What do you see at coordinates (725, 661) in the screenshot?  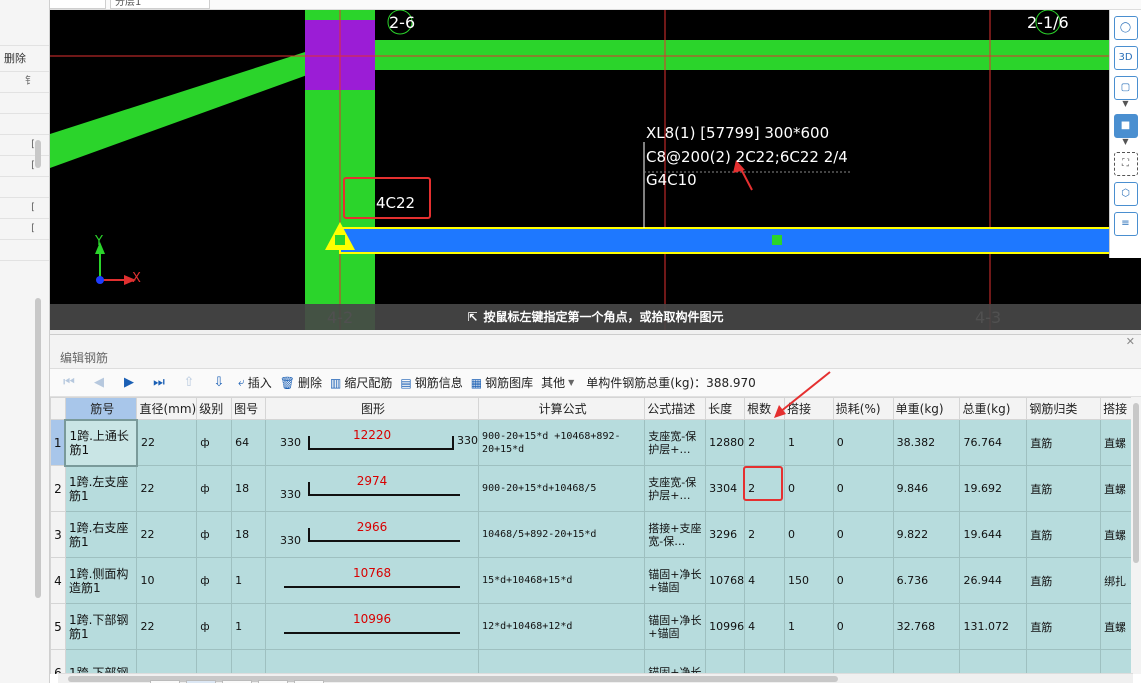 I see `cell-length` at bounding box center [725, 661].